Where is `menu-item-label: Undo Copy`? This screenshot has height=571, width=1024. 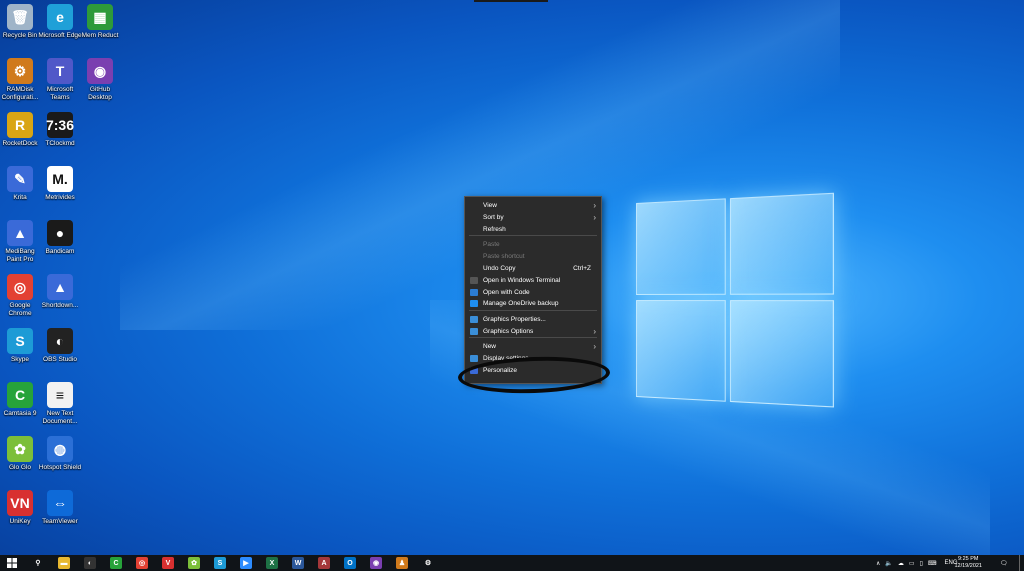 menu-item-label: Undo Copy is located at coordinates (499, 268).